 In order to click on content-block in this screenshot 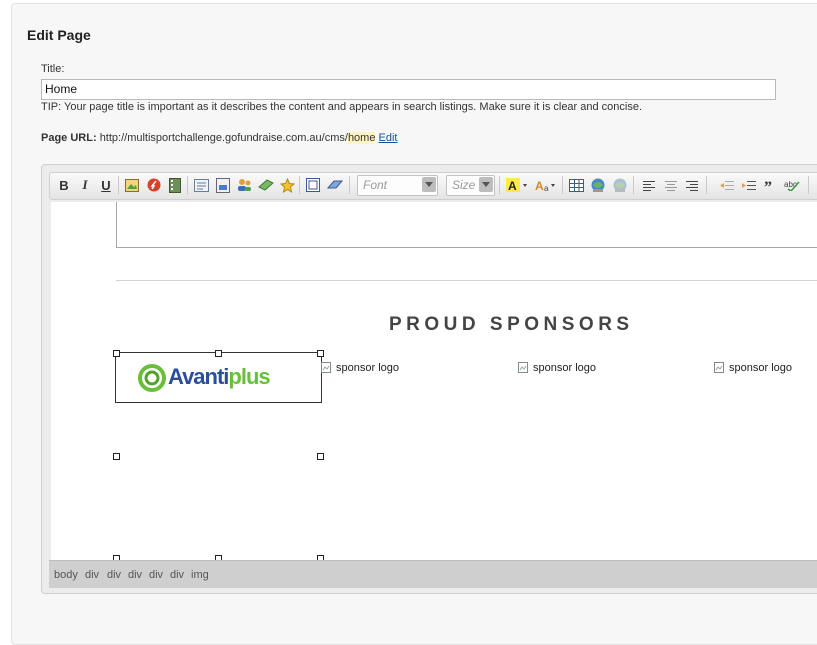, I will do `click(466, 225)`.